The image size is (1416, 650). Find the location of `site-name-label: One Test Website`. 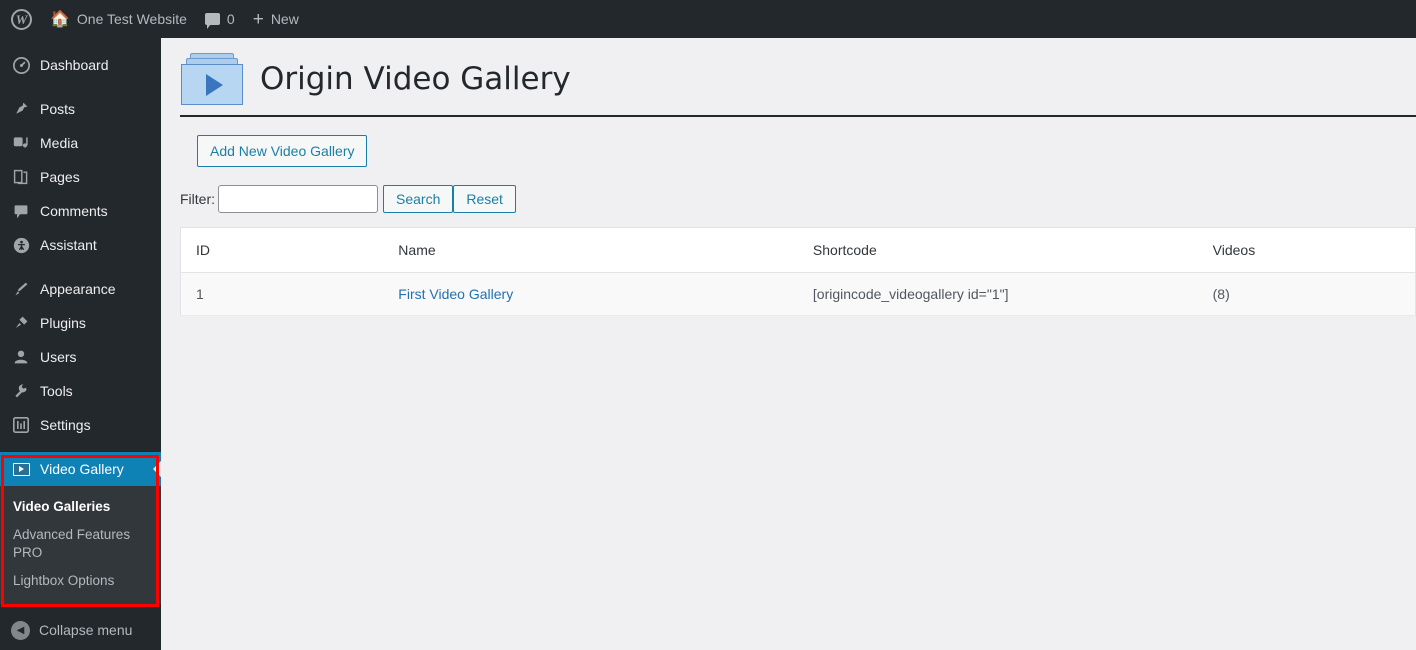

site-name-label: One Test Website is located at coordinates (131, 19).